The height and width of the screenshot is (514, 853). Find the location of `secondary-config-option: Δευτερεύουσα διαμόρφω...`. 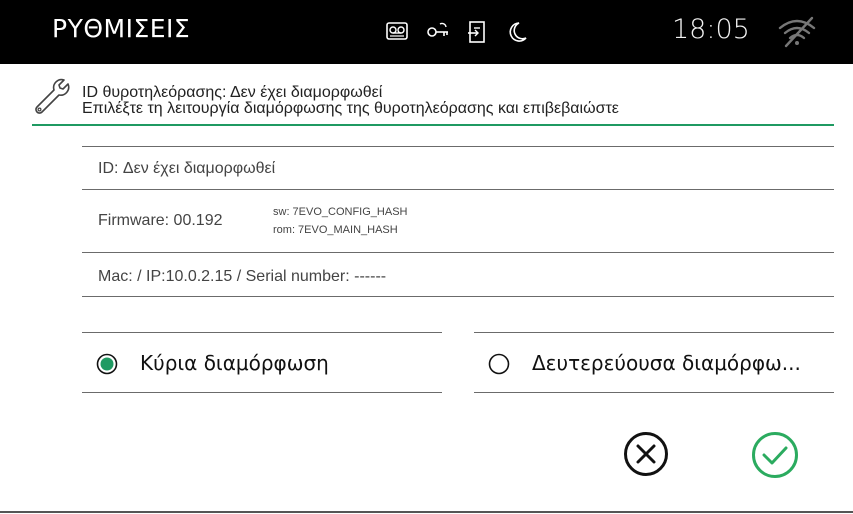

secondary-config-option: Δευτερεύουσα διαμόρφω... is located at coordinates (654, 365).